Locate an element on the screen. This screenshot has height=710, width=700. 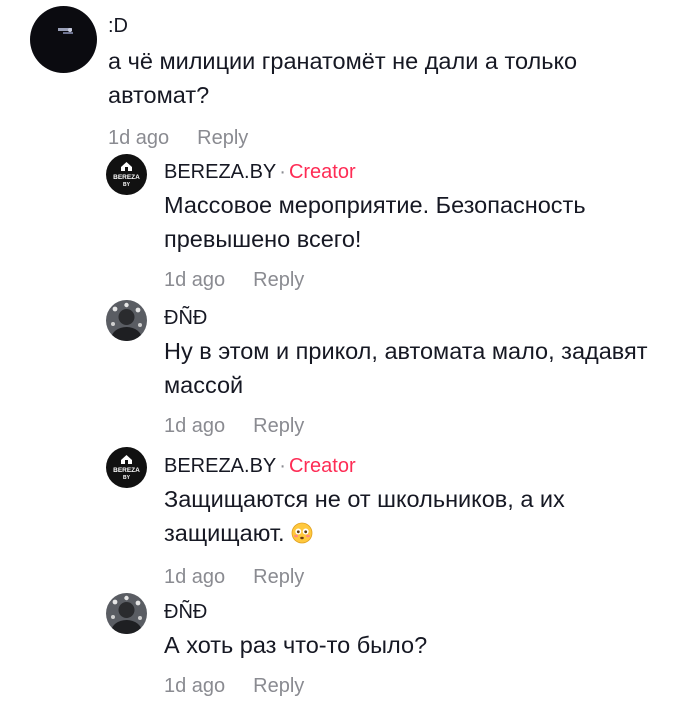
flushed-face-emoji-icon is located at coordinates (302, 536).